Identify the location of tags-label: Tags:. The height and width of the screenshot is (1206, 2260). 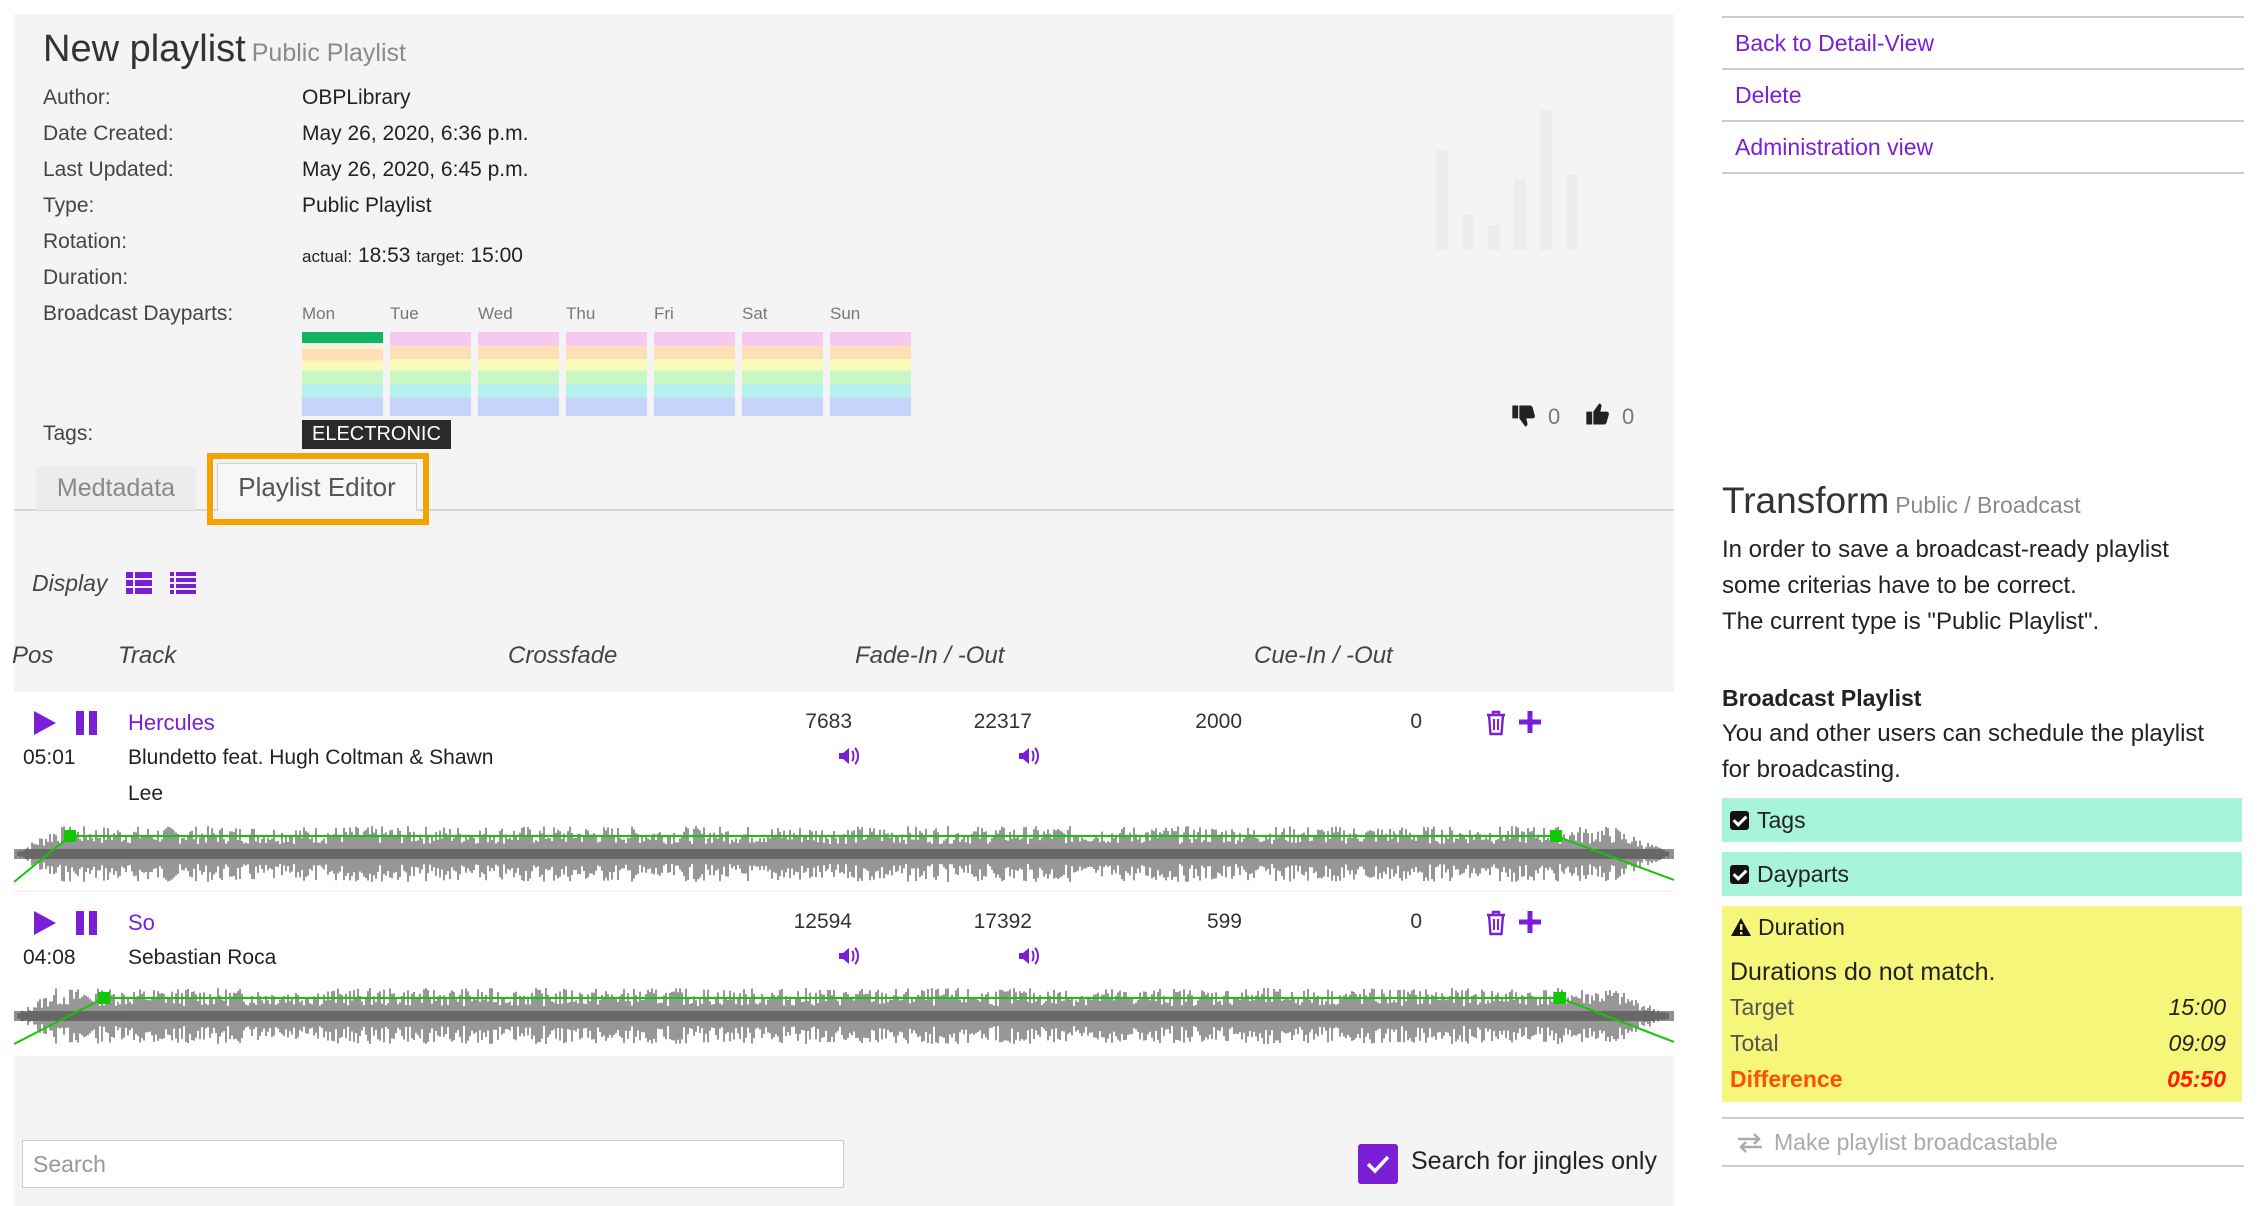
(68, 433).